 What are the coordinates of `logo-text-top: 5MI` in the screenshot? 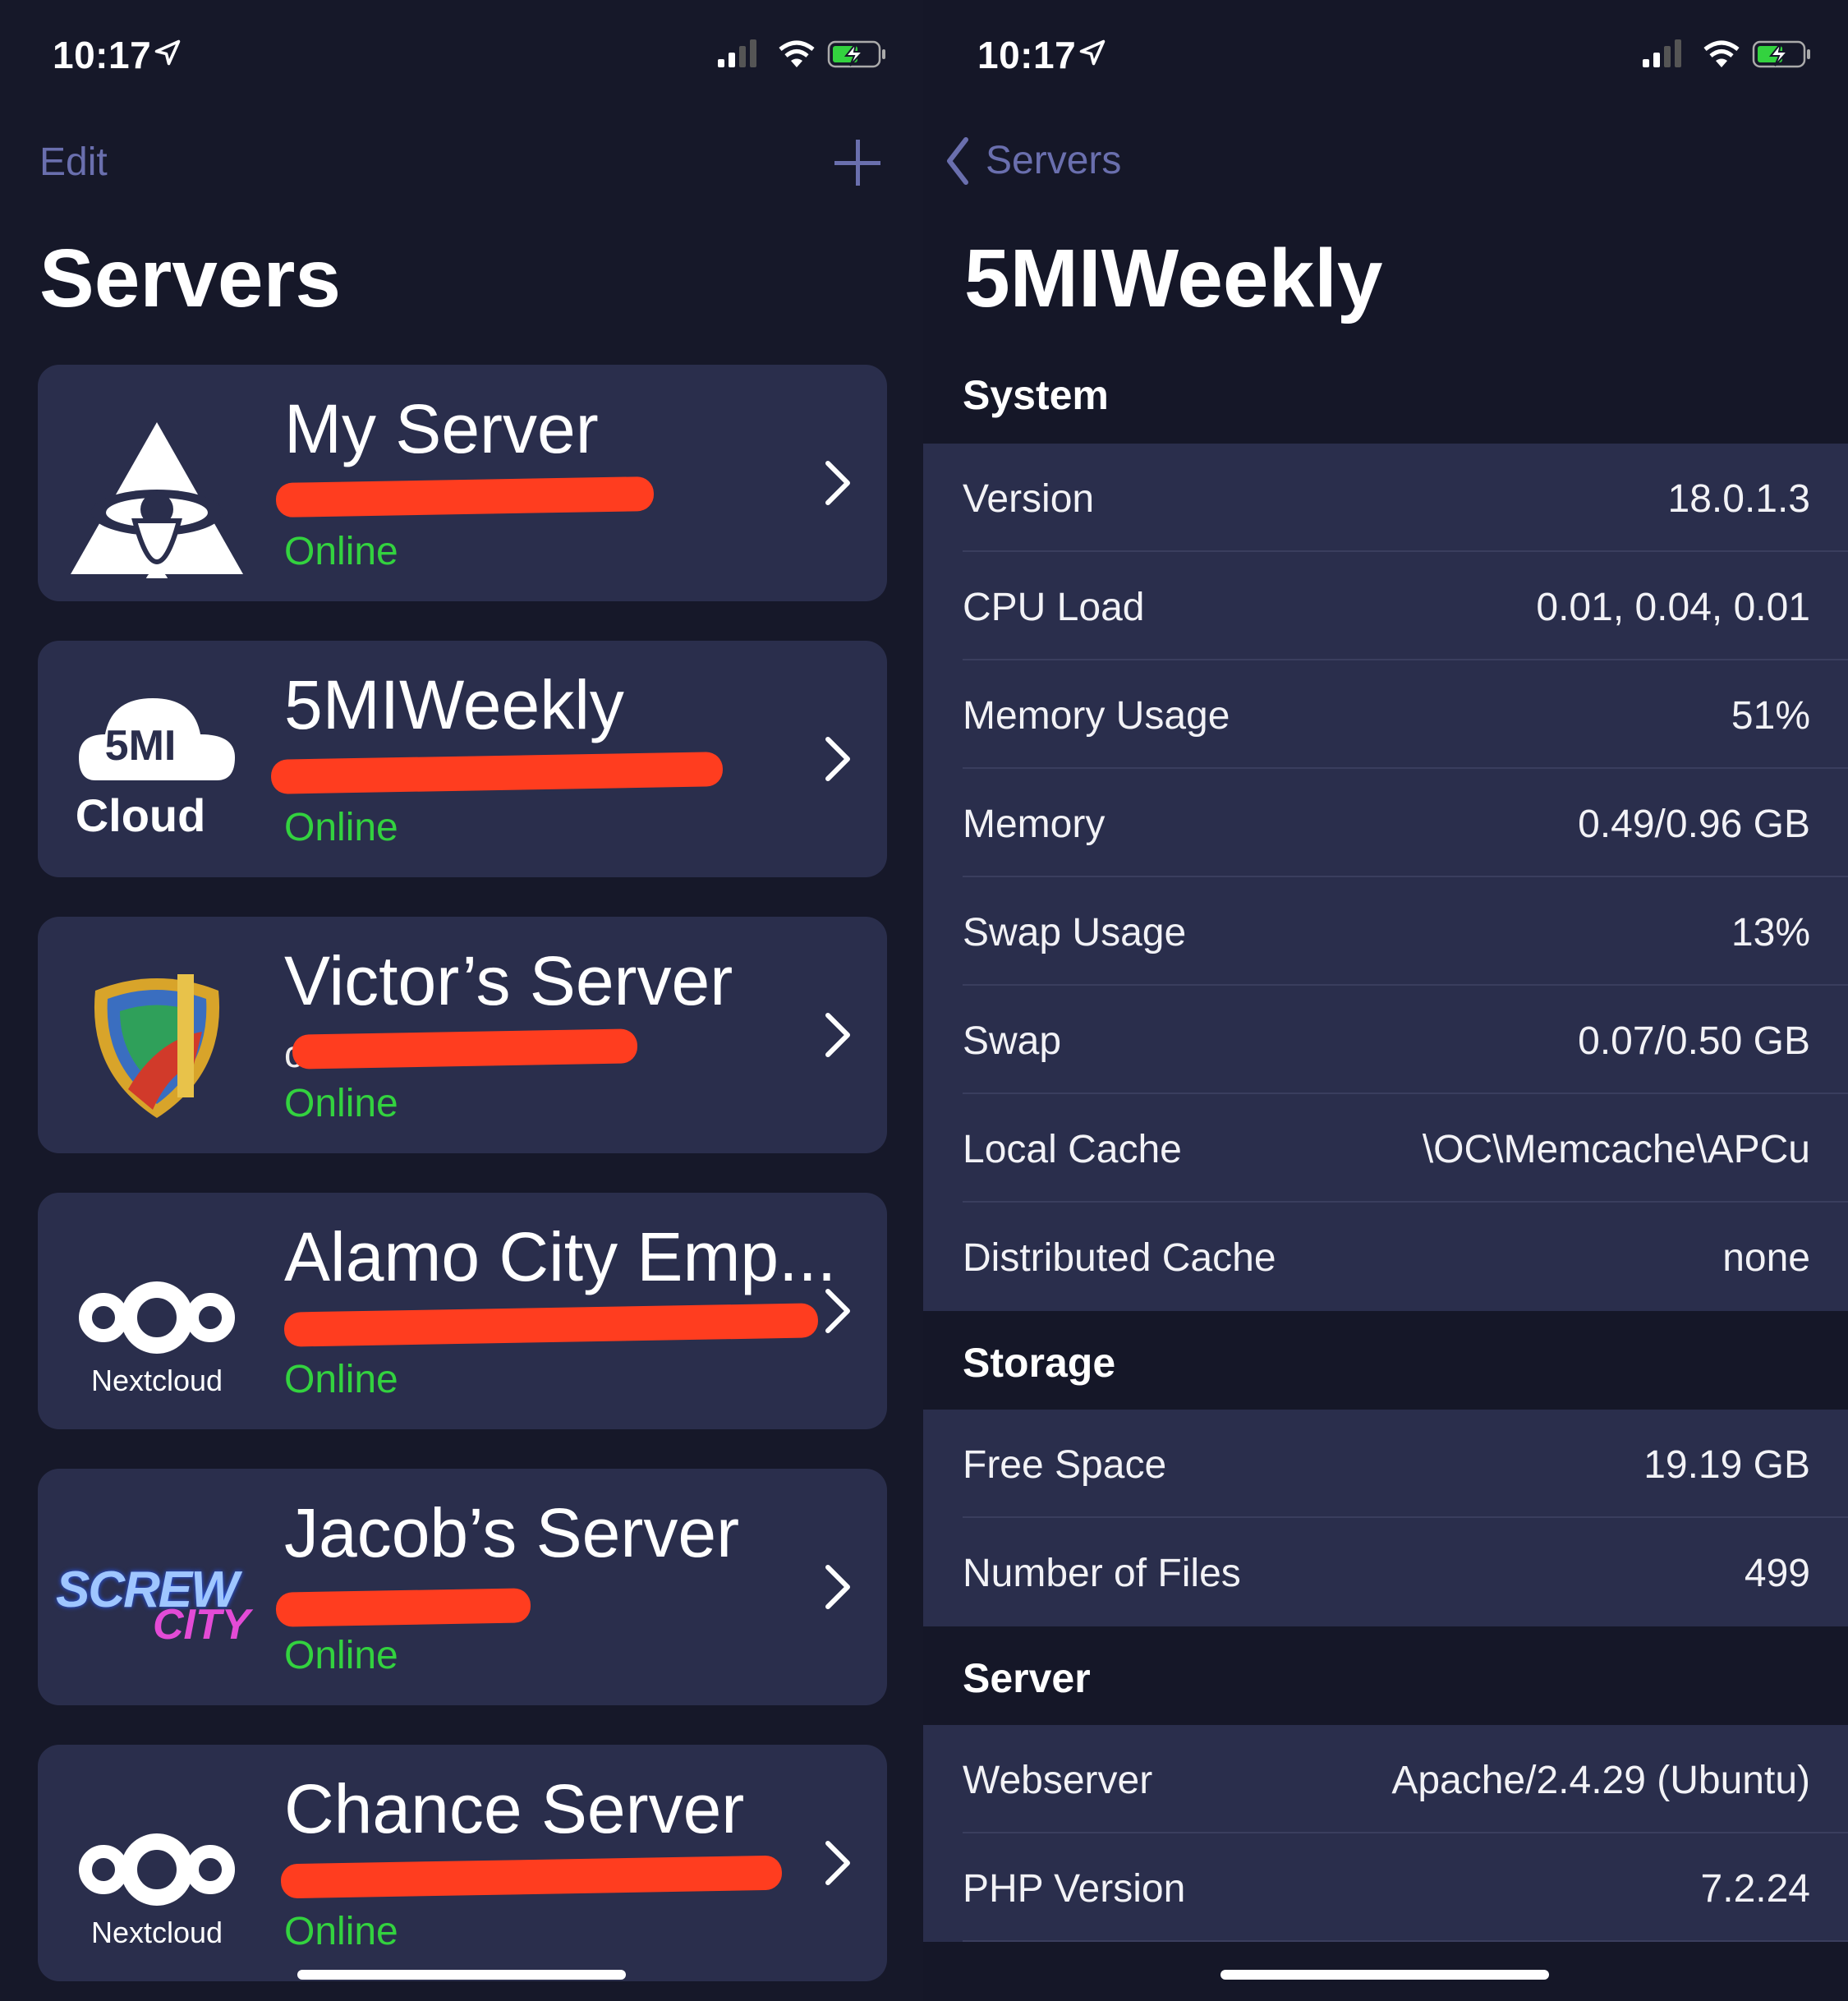 It's located at (140, 746).